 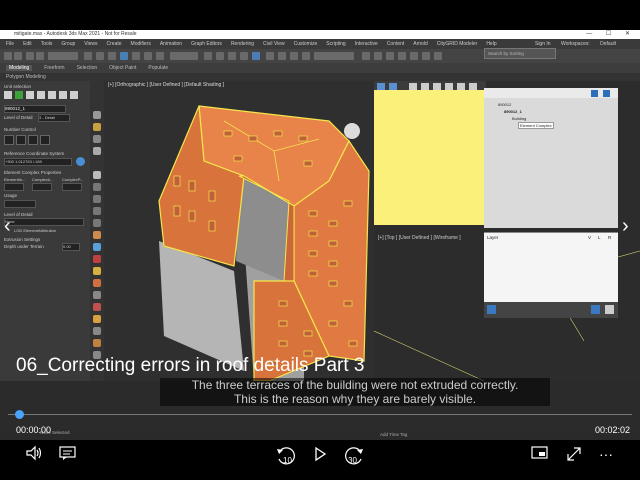 What do you see at coordinates (18, 117) in the screenshot?
I see `lod-label: Level of Detail` at bounding box center [18, 117].